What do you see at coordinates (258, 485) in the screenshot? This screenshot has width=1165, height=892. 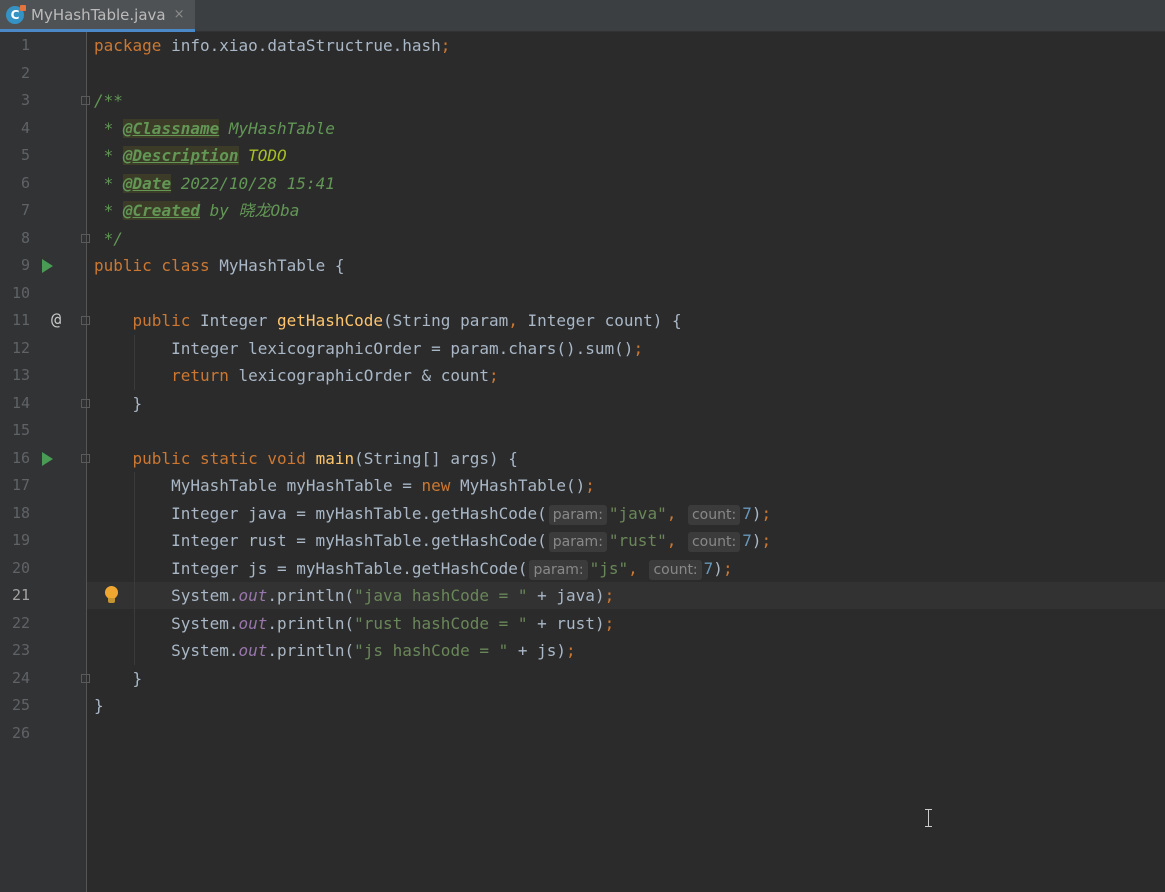 I see `code-token: MyHashTable myHashTable =` at bounding box center [258, 485].